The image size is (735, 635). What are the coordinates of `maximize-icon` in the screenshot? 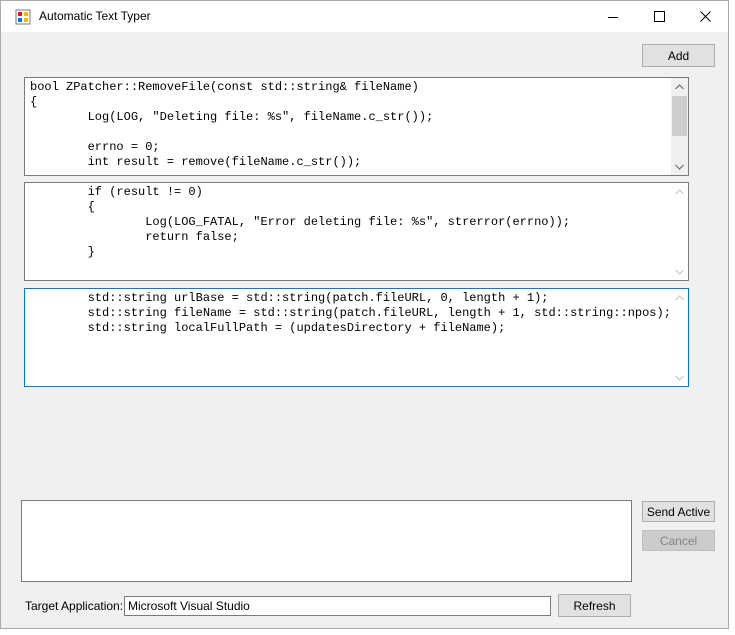 It's located at (659, 16).